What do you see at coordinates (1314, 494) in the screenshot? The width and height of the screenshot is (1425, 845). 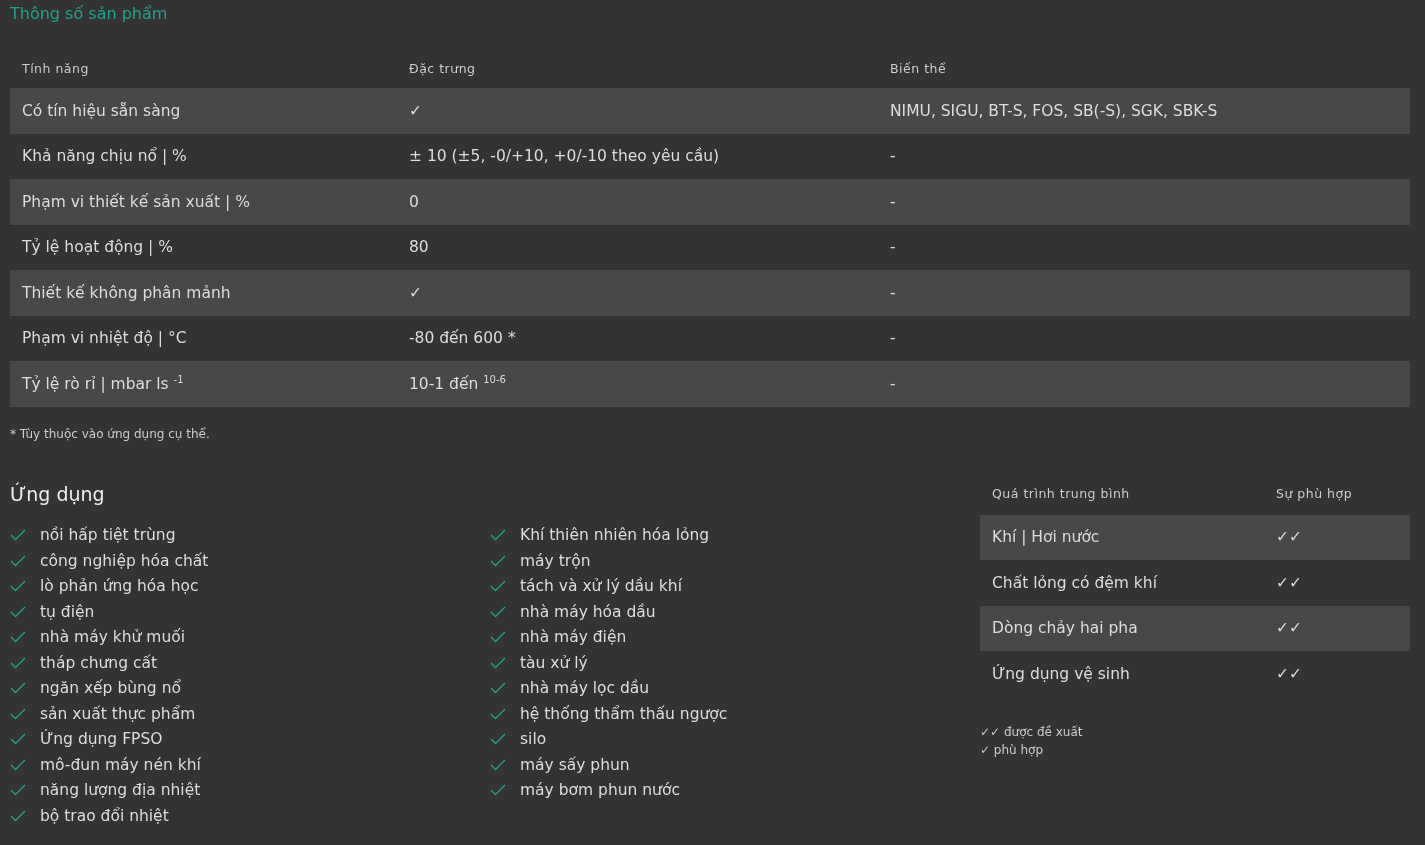 I see `column-header: Sự phù hợp` at bounding box center [1314, 494].